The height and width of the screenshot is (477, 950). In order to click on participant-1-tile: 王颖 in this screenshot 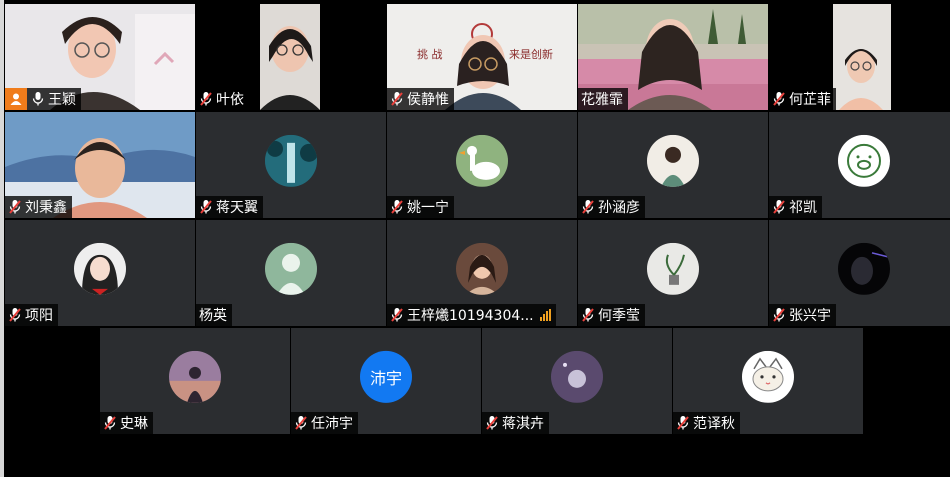, I will do `click(100, 57)`.